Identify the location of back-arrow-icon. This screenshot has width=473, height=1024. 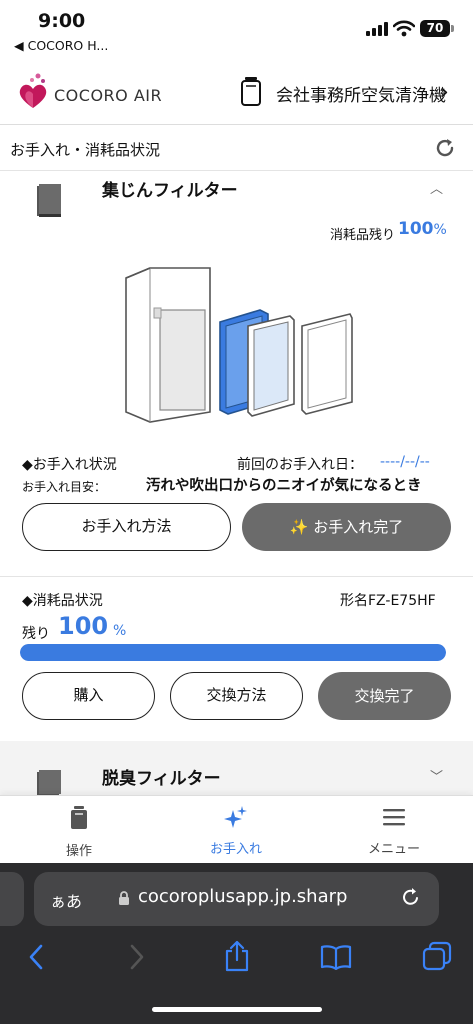
(36, 957).